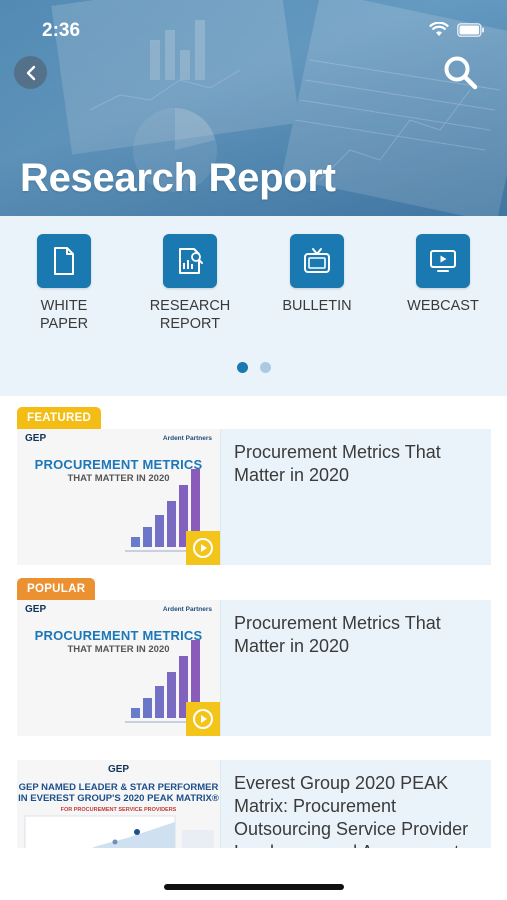 The height and width of the screenshot is (900, 507). I want to click on category-webcast: WEBCAST, so click(443, 274).